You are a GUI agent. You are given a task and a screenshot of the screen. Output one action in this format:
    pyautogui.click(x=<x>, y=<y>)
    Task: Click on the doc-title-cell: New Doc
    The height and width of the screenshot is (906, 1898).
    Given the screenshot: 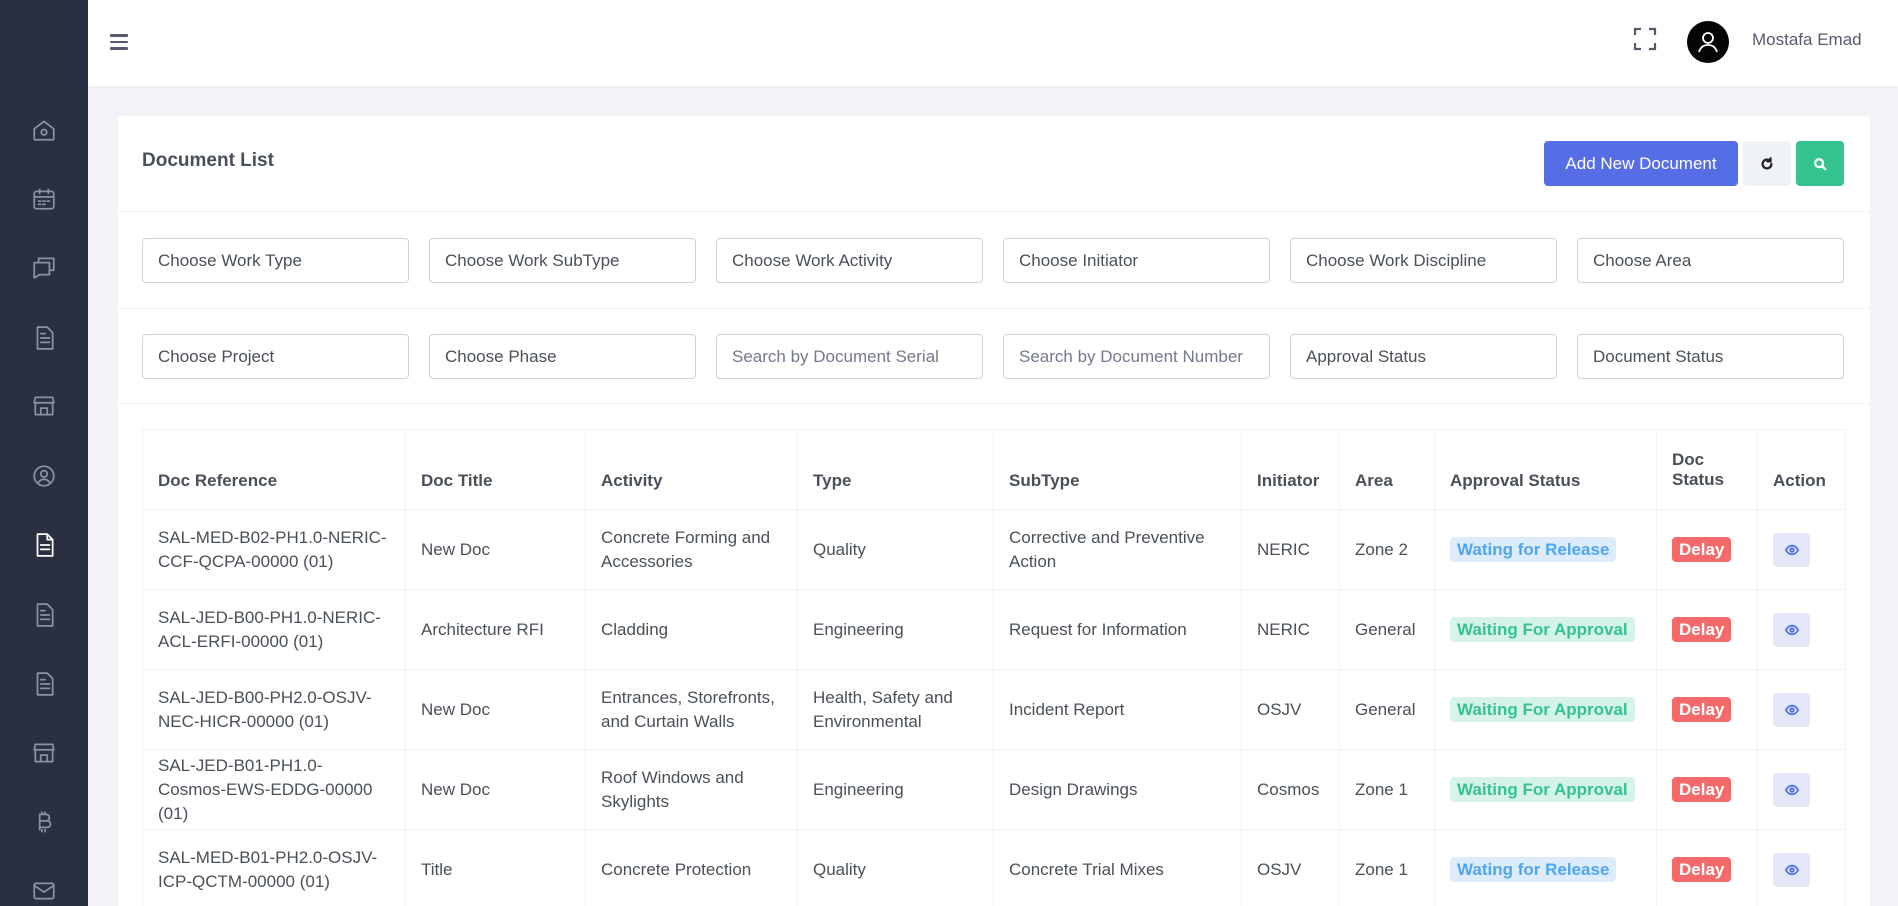 What is the action you would take?
    pyautogui.click(x=495, y=549)
    